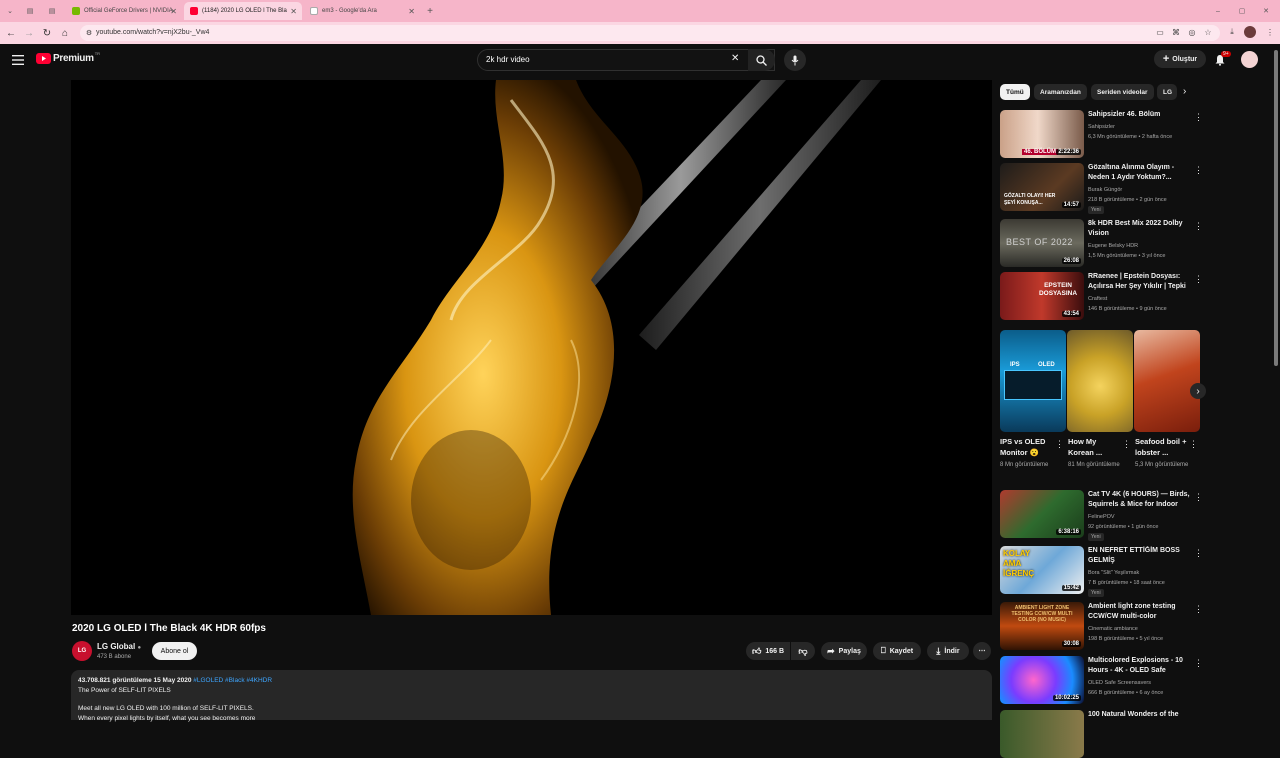 This screenshot has width=1280, height=758. Describe the element at coordinates (65, 33) in the screenshot. I see `home-icon: ⌂` at that location.